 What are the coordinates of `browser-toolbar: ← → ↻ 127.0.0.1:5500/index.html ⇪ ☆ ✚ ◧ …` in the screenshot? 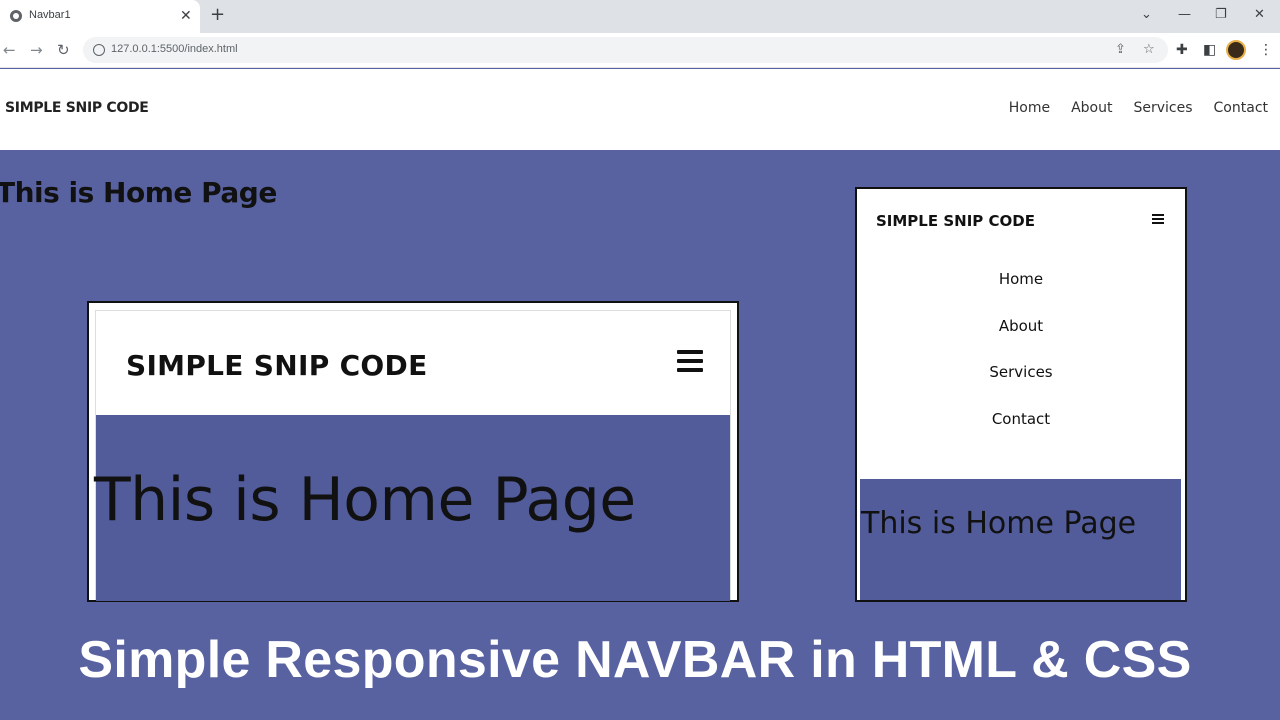 It's located at (640, 50).